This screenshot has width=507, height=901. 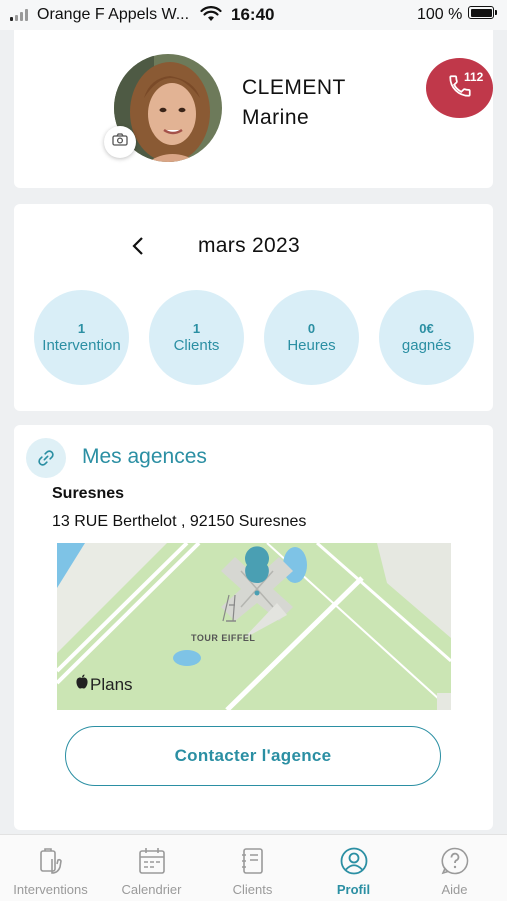 What do you see at coordinates (82, 684) in the screenshot?
I see `apple-icon` at bounding box center [82, 684].